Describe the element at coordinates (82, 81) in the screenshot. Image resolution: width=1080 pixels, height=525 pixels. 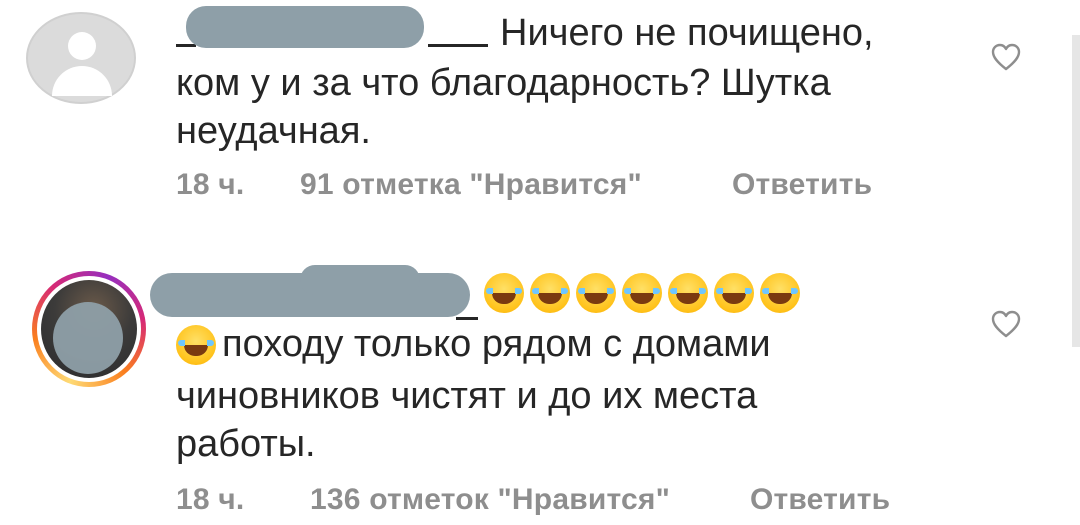
I see `avatar-body-shape` at that location.